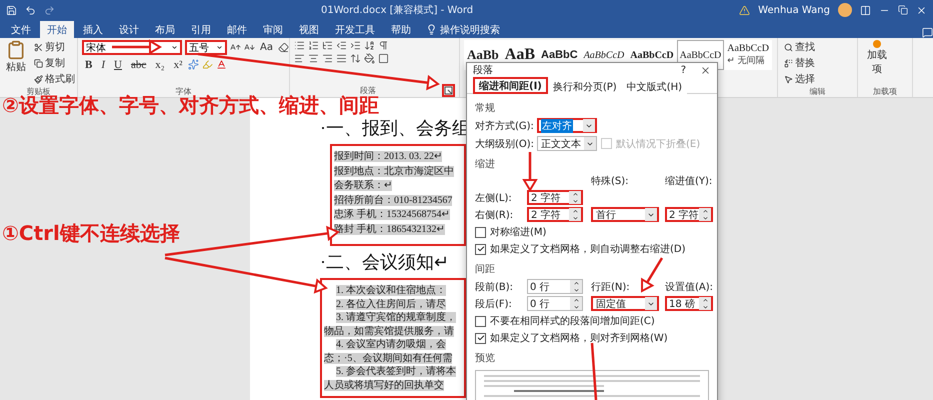  I want to click on field-label: 大纲级别(O):, so click(504, 144).